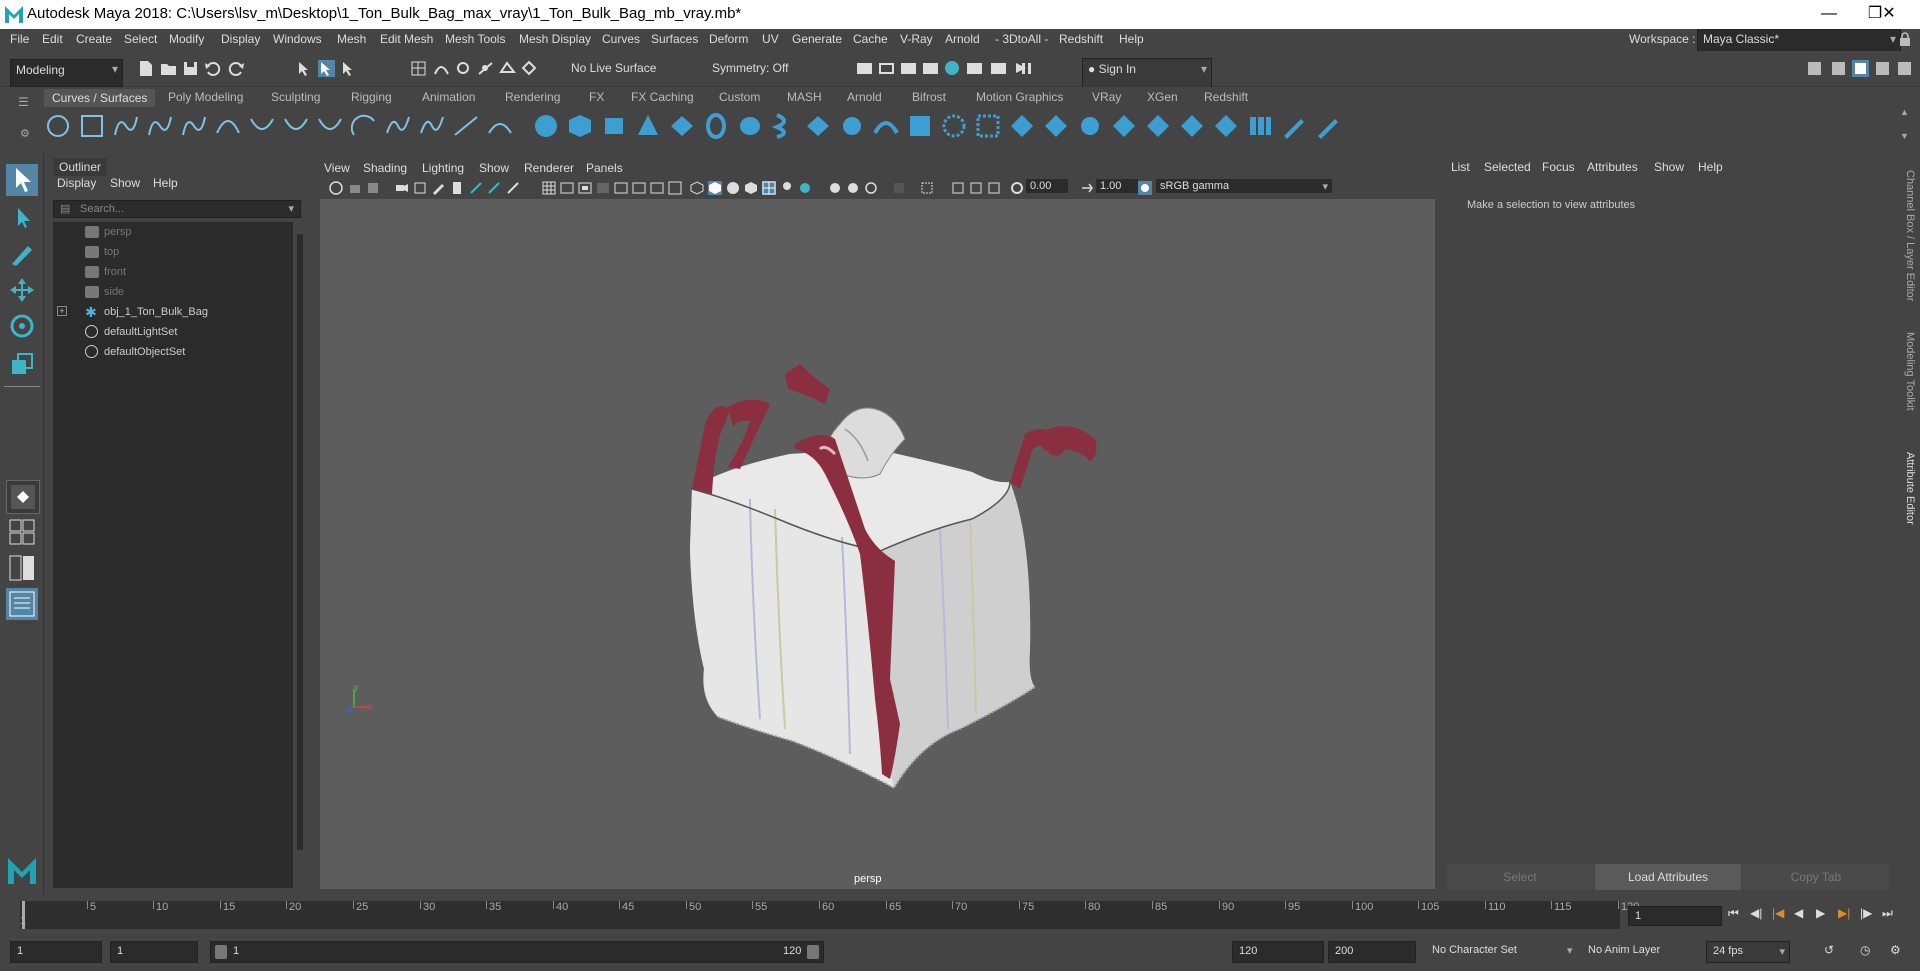  I want to click on shelf-settings-icon: ⚙, so click(25, 133).